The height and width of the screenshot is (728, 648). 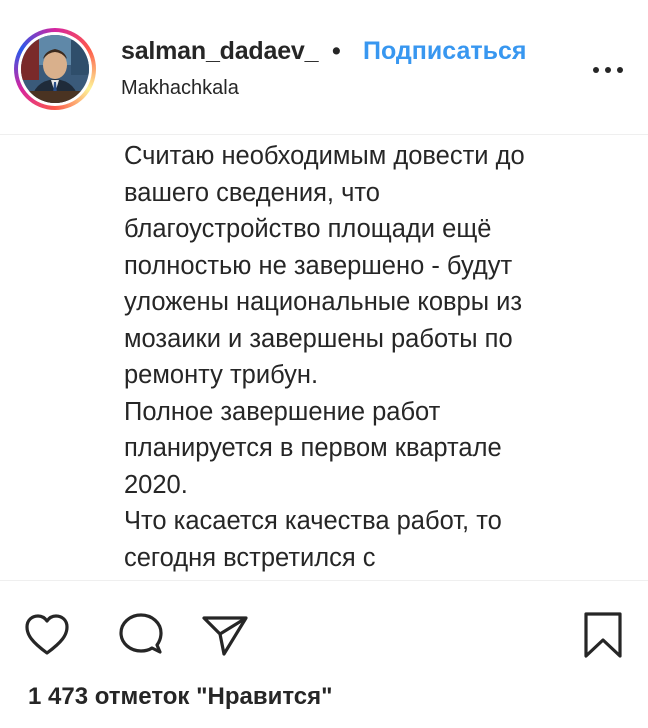 What do you see at coordinates (444, 51) in the screenshot?
I see `follow-button: Подписаться` at bounding box center [444, 51].